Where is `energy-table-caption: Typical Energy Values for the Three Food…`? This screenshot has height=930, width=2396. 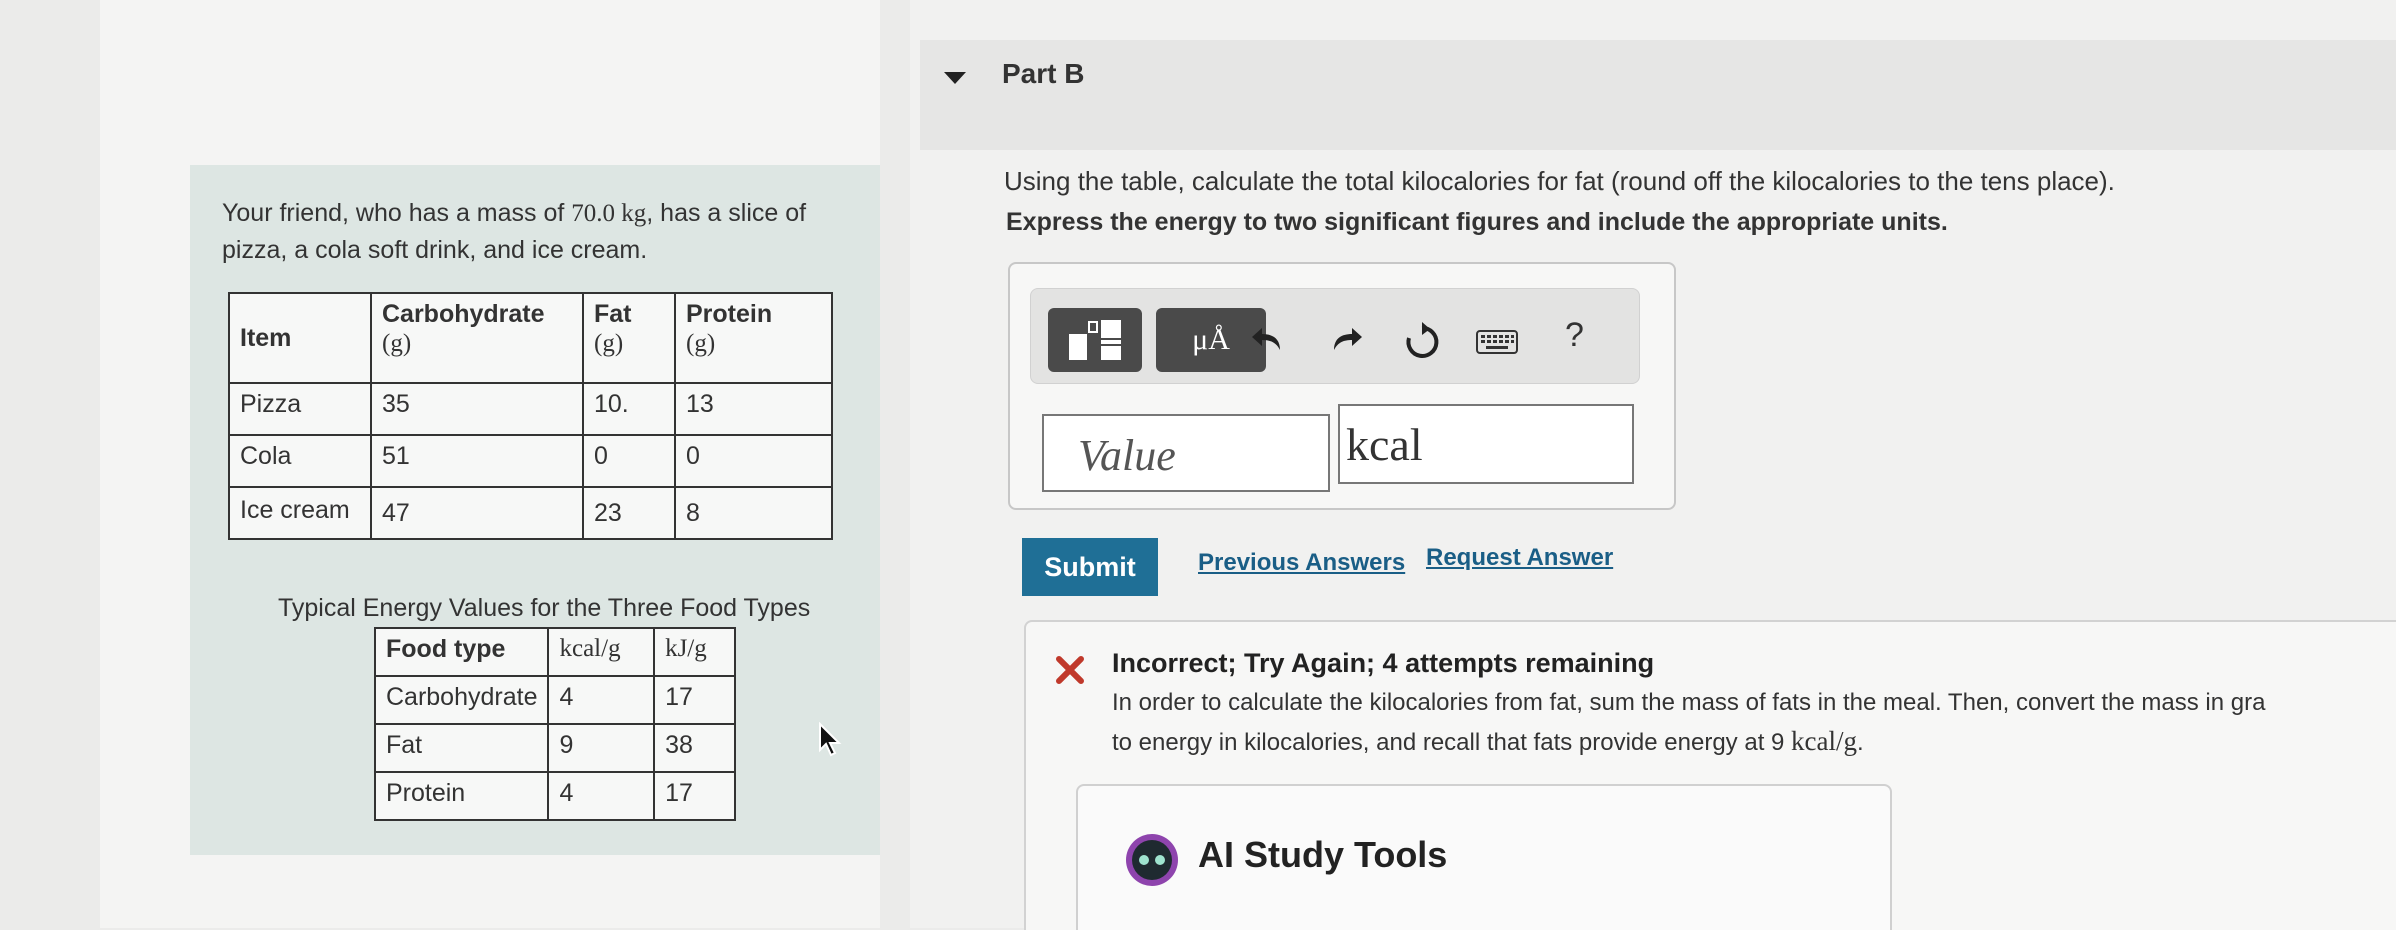 energy-table-caption: Typical Energy Values for the Three Food… is located at coordinates (544, 608).